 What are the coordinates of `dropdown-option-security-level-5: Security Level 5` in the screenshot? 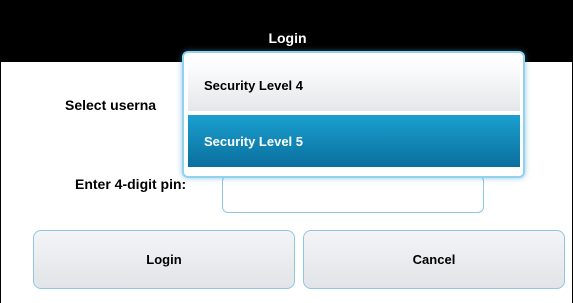 It's located at (354, 141).